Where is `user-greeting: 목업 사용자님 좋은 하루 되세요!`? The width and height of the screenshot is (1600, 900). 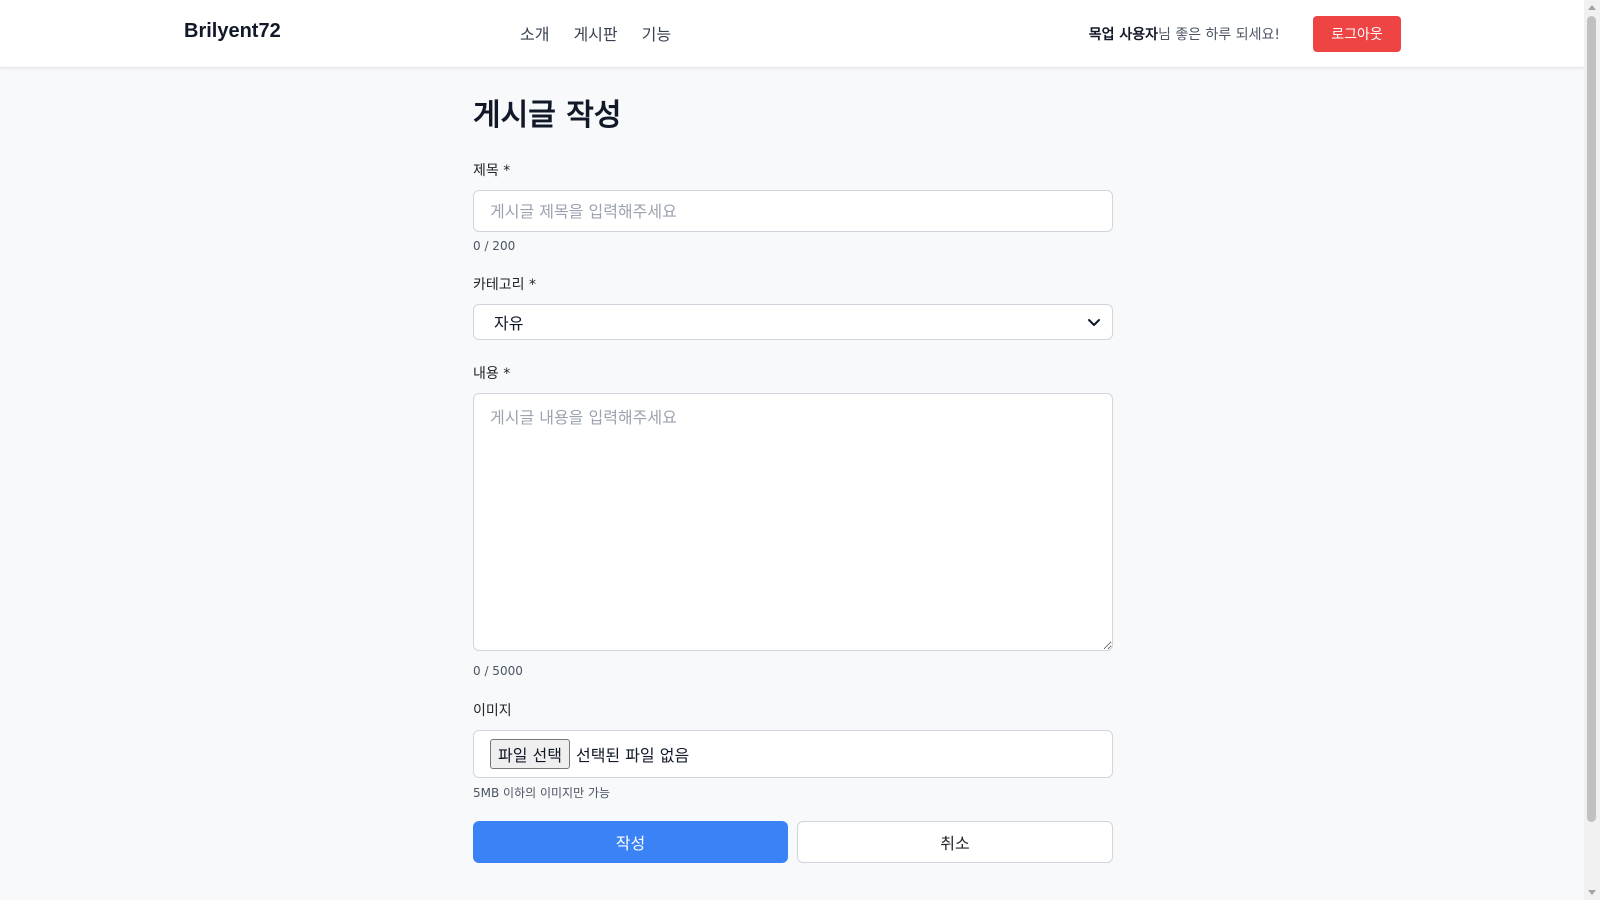 user-greeting: 목업 사용자님 좋은 하루 되세요! is located at coordinates (1184, 34).